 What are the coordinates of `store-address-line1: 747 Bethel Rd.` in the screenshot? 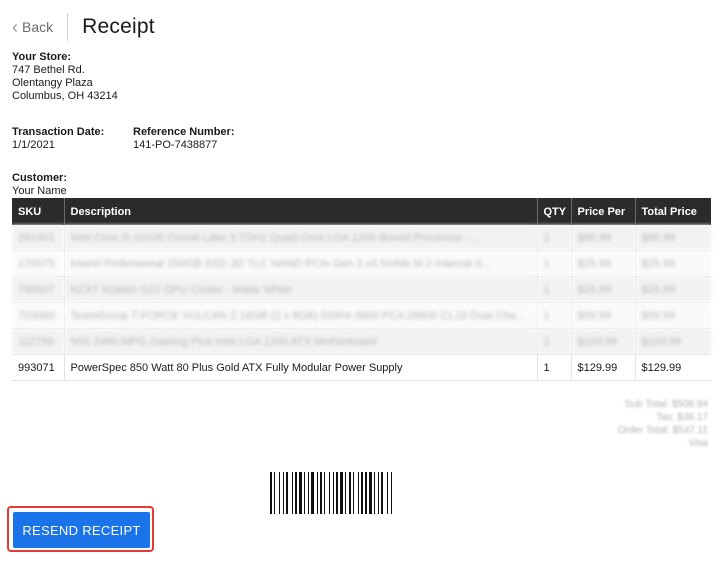 It's located at (48, 70).